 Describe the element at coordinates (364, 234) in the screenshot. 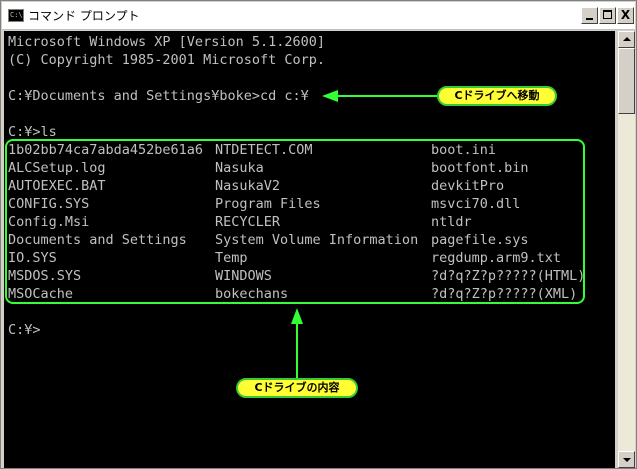

I see `annotation-arrows` at that location.